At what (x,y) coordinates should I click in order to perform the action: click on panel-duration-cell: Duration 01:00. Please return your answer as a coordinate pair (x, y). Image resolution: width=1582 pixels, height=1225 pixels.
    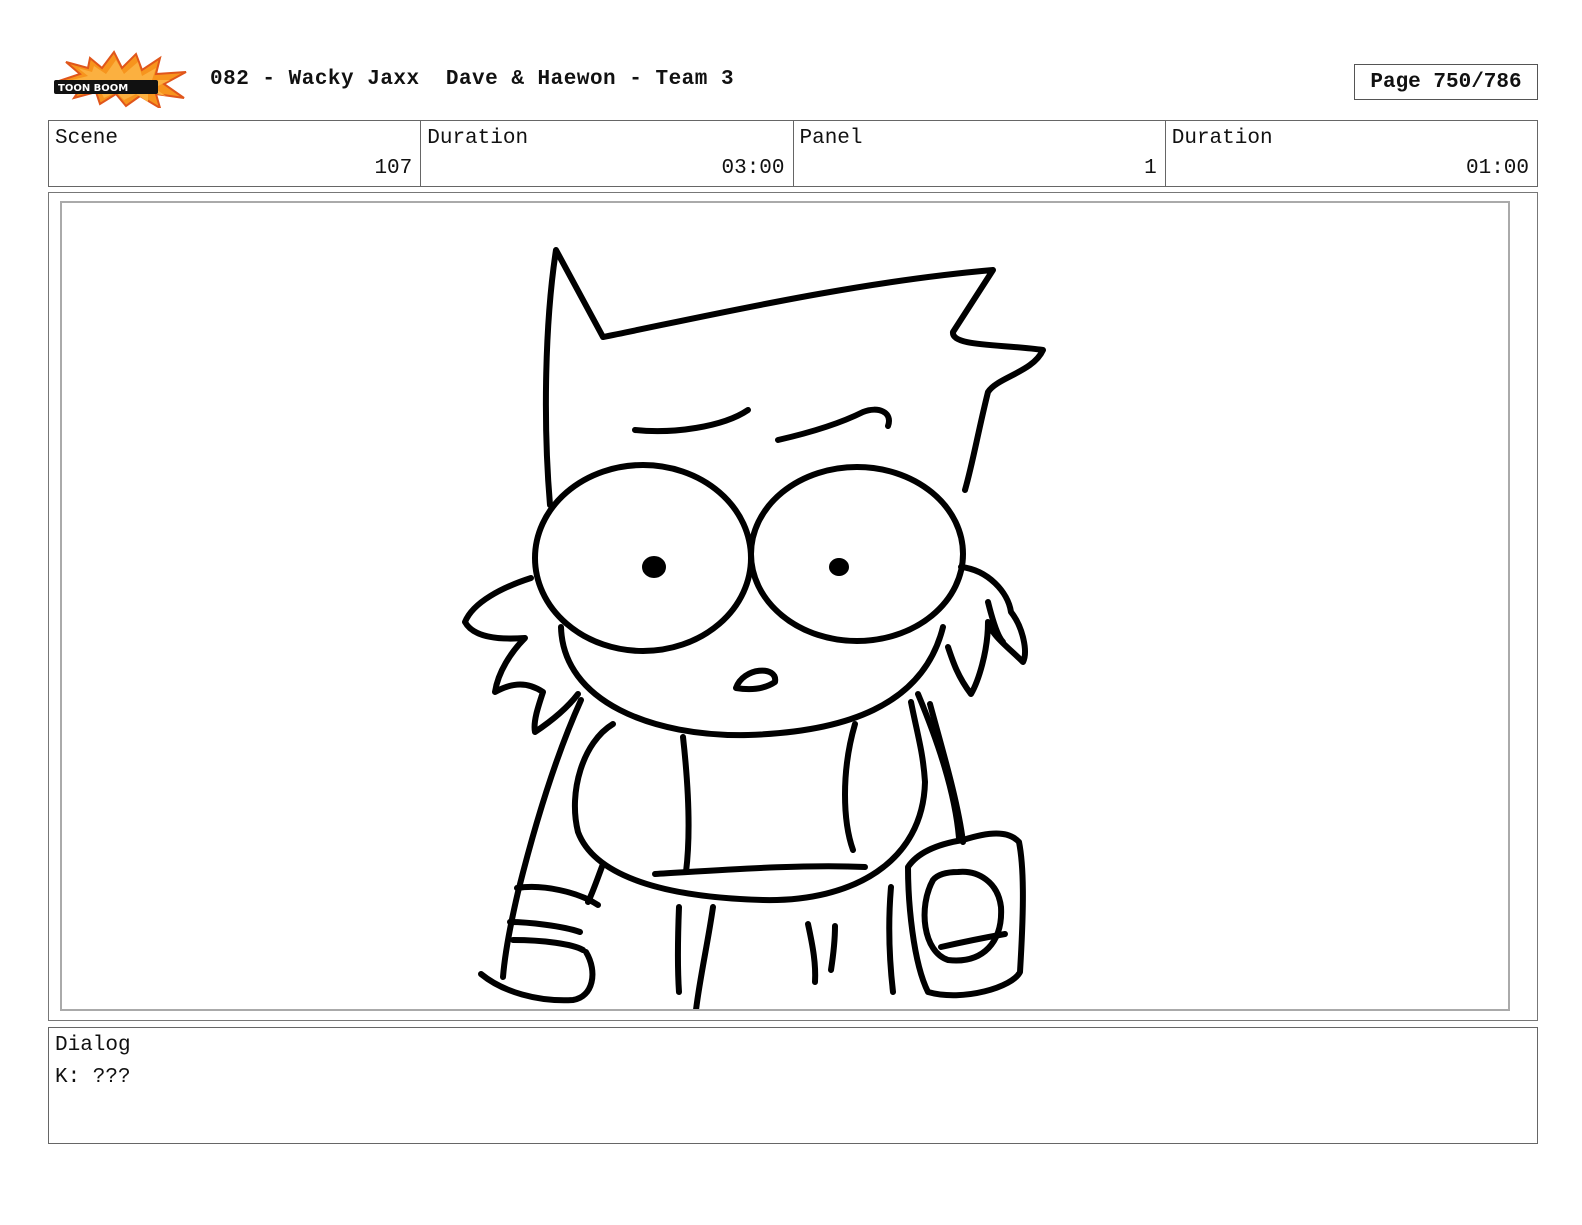
    Looking at the image, I should click on (1350, 153).